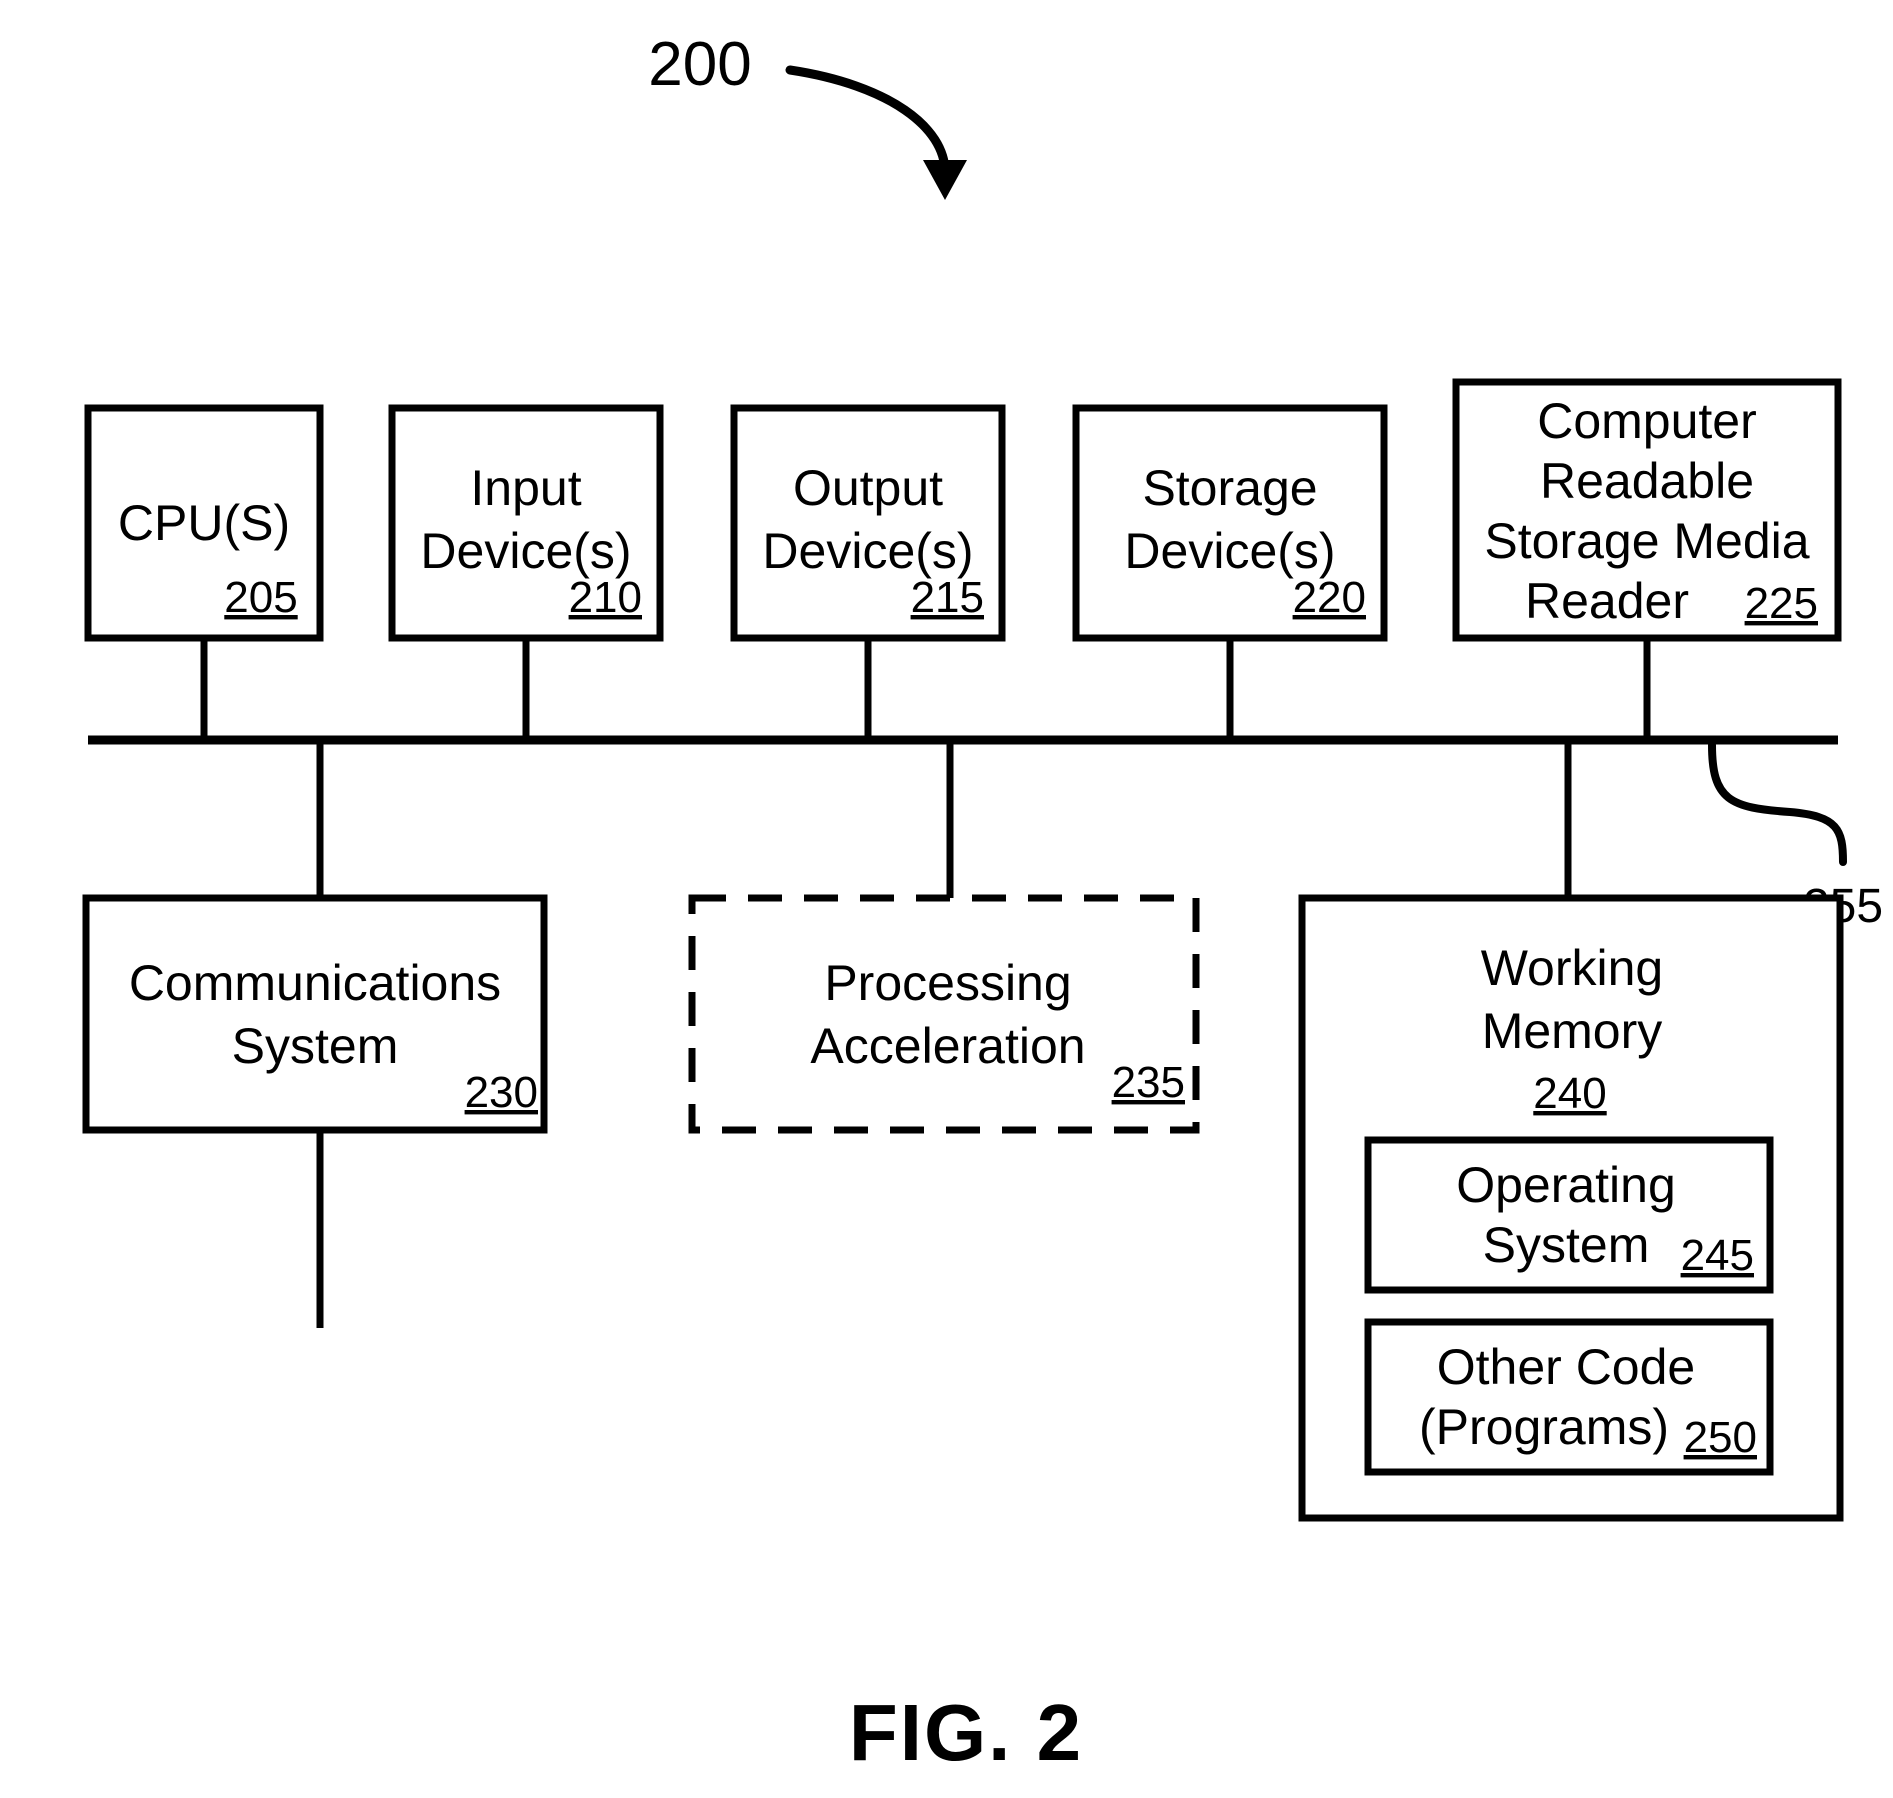  Describe the element at coordinates (315, 1014) in the screenshot. I see `box-communications-system: Communications System 230` at that location.